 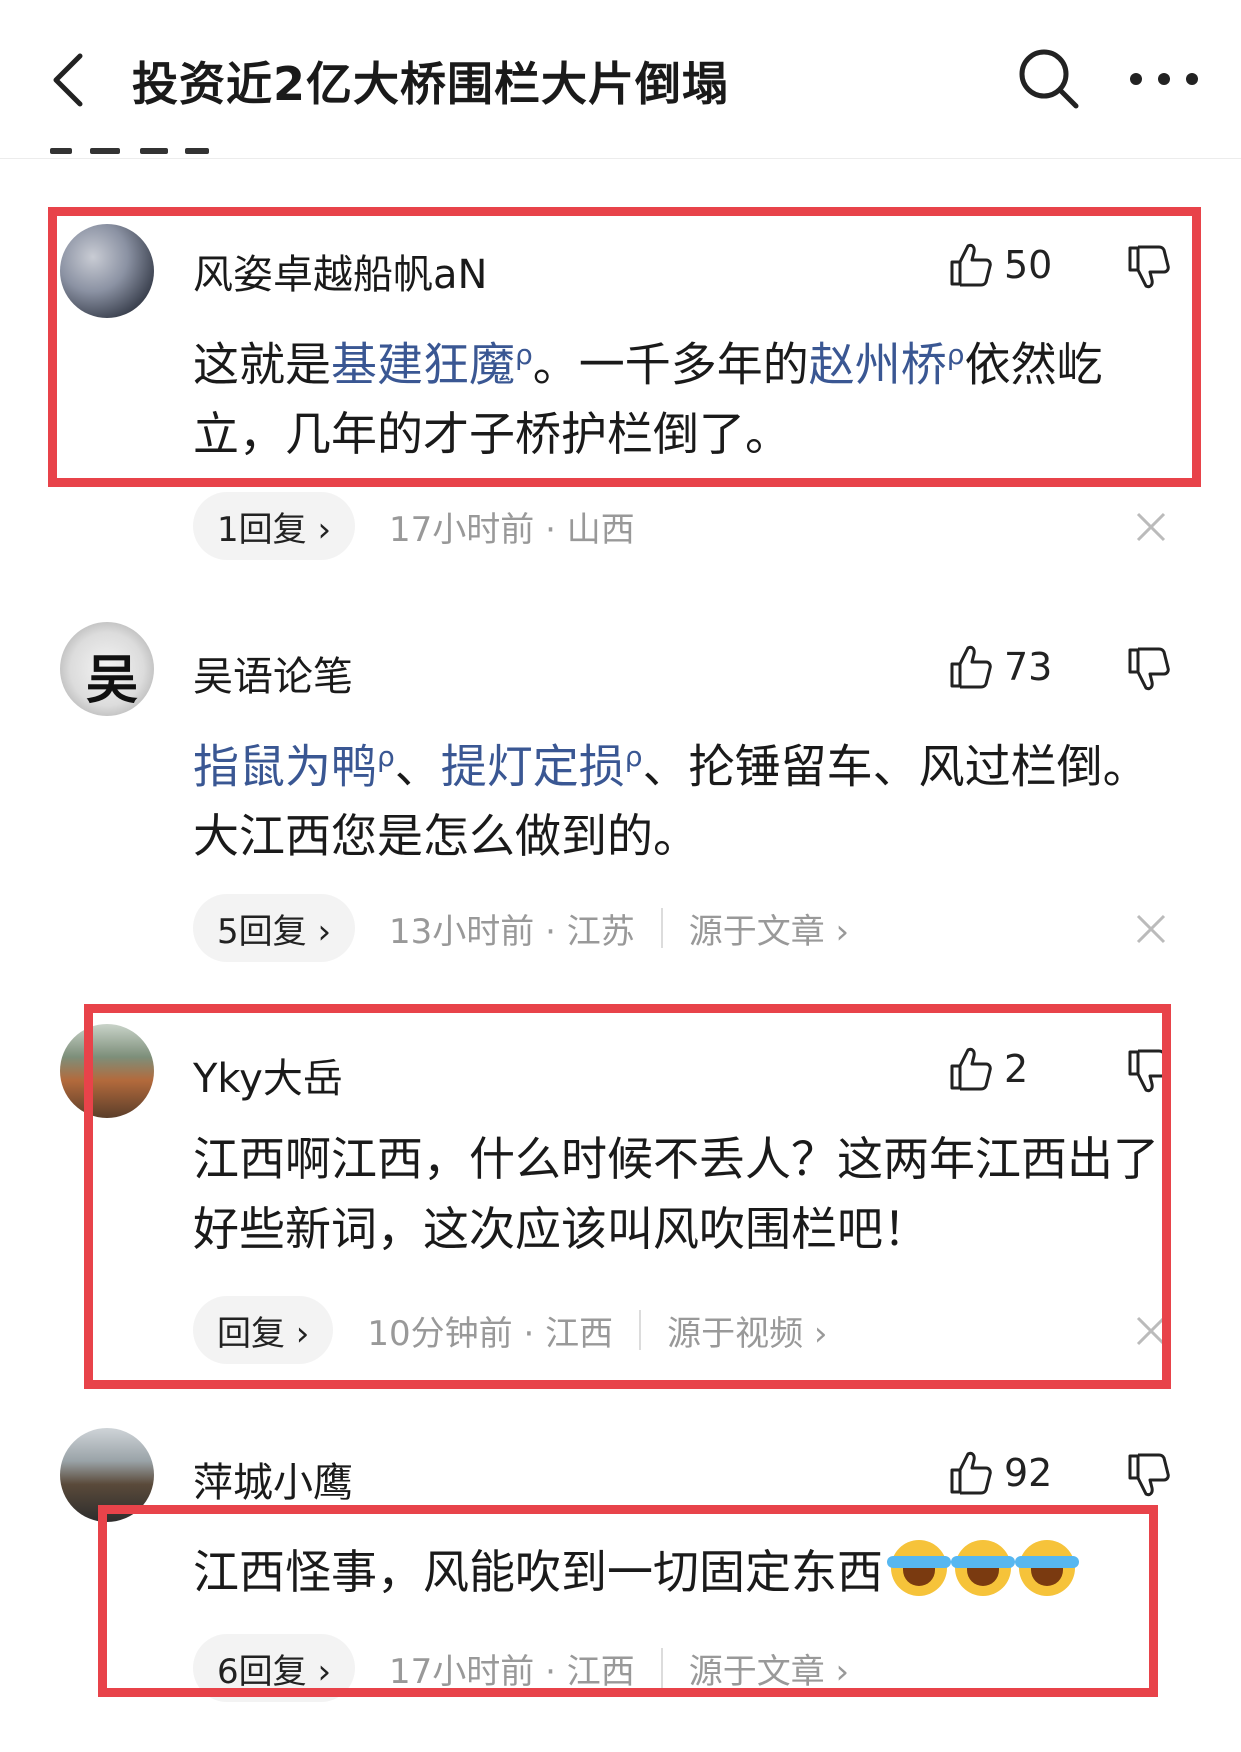 I want to click on keyword-link: 提灯定损, so click(x=533, y=766).